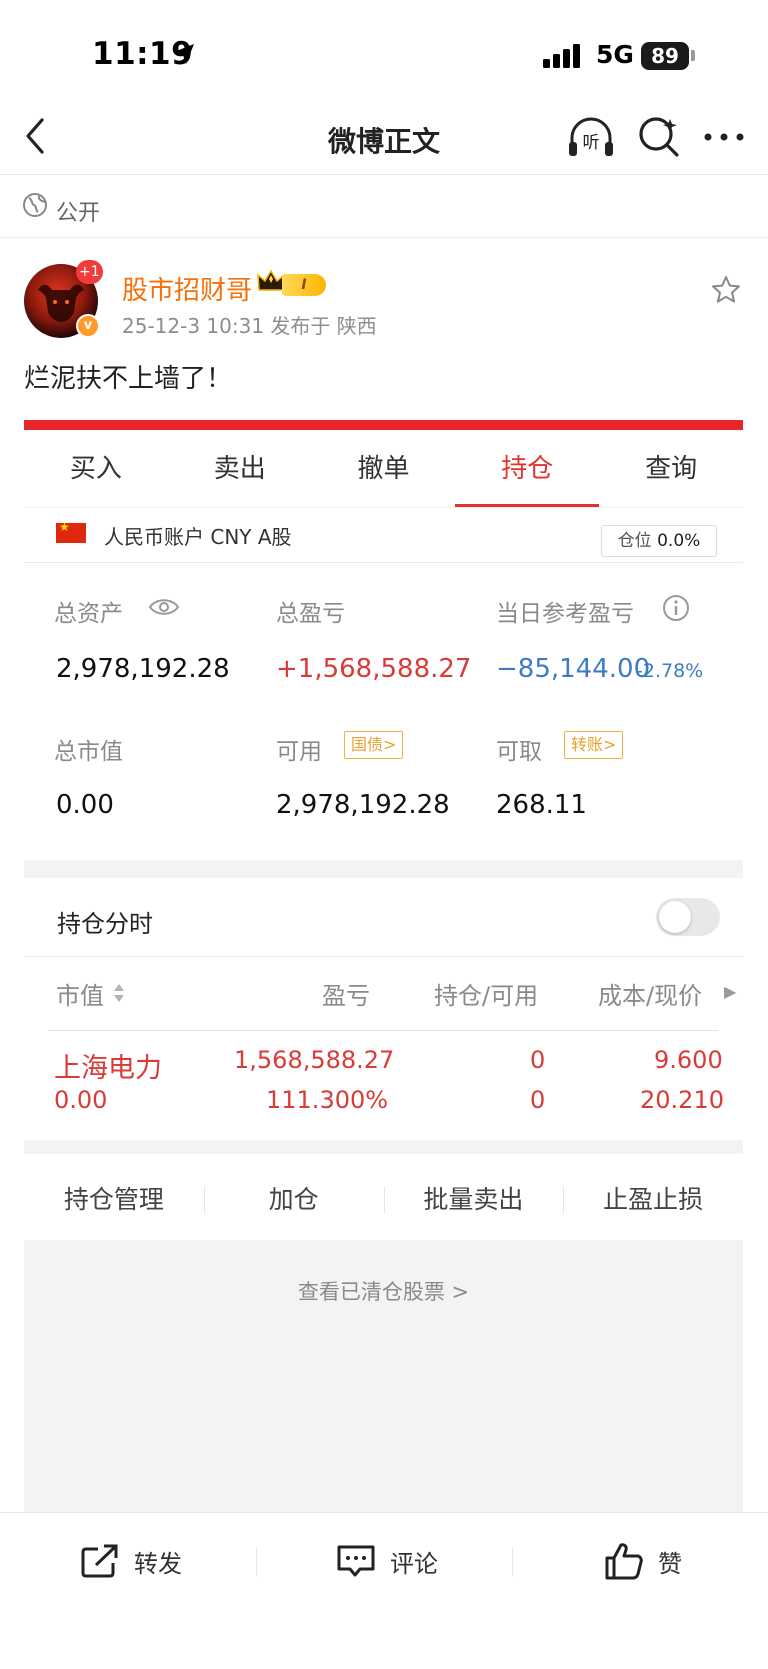 The height and width of the screenshot is (1669, 768). Describe the element at coordinates (99, 1561) in the screenshot. I see `share-icon` at that location.